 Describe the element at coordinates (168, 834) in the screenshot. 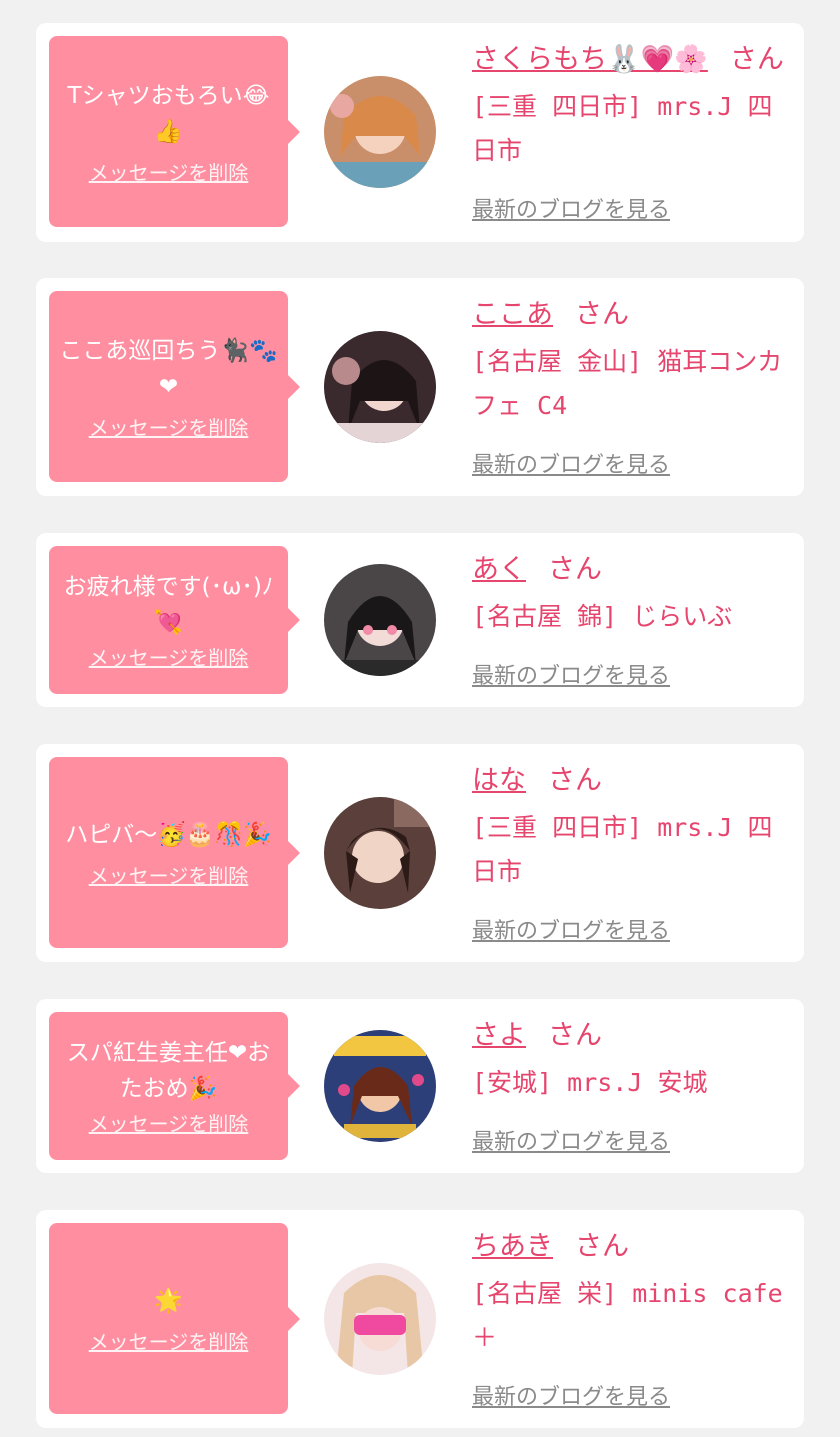

I see `message-text: ハピバ〜🥳🎂🎊🎉` at that location.